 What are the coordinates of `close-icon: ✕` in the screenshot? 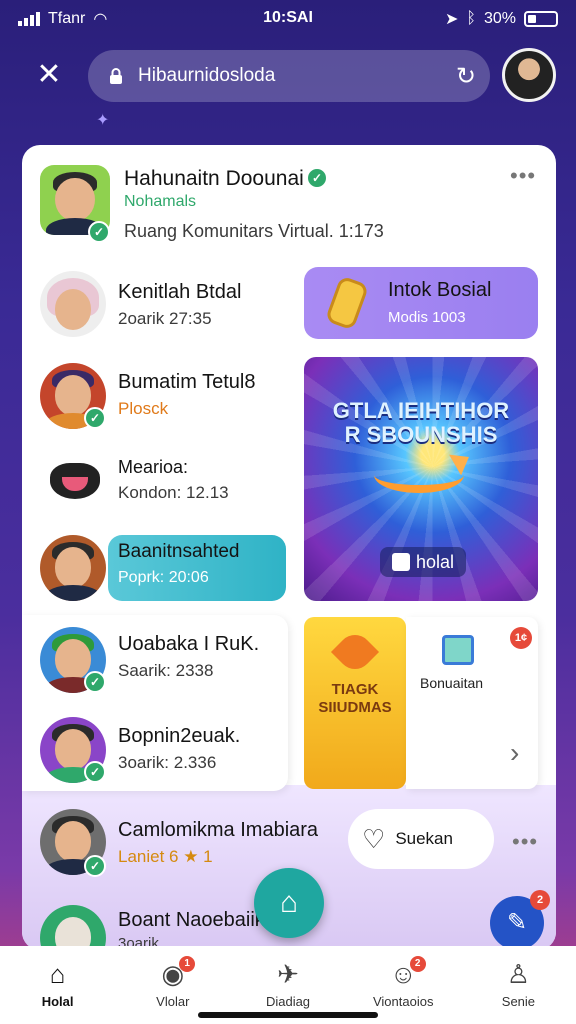 It's located at (49, 74).